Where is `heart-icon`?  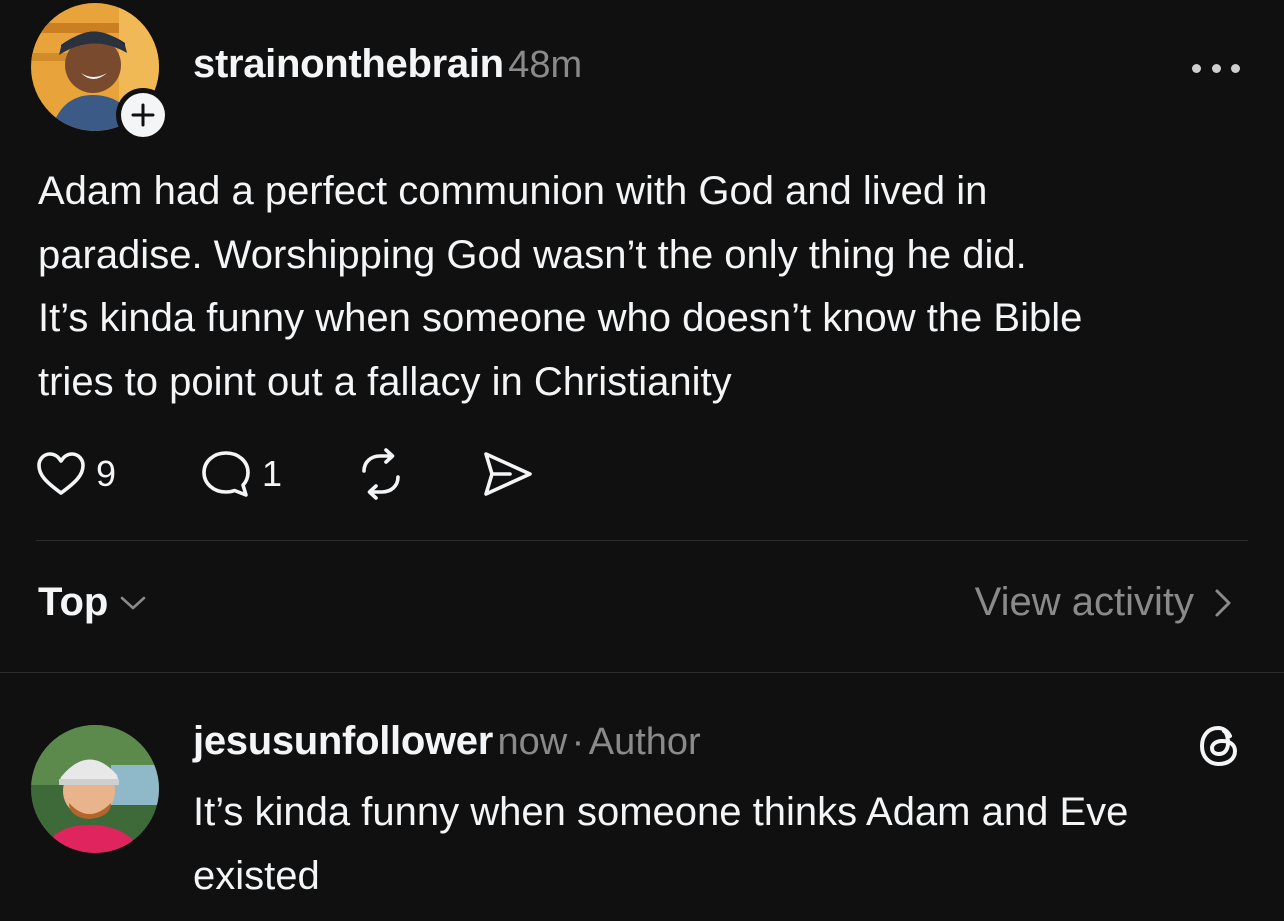 heart-icon is located at coordinates (61, 473).